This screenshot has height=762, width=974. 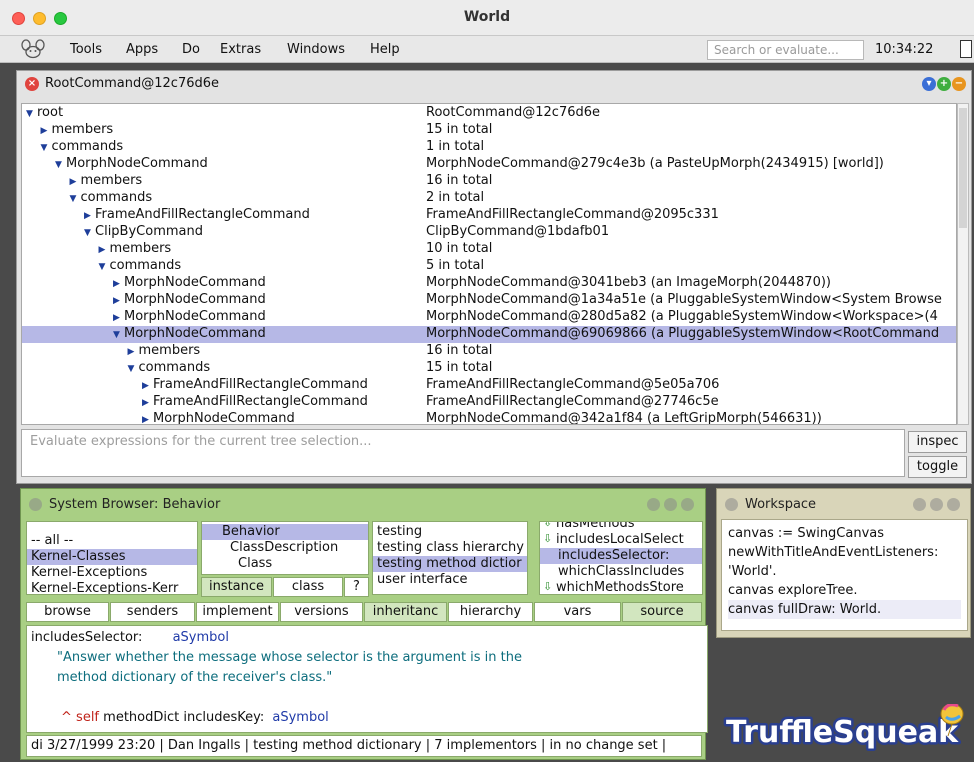 What do you see at coordinates (450, 564) in the screenshot?
I see `protocol-item: testing method dictior` at bounding box center [450, 564].